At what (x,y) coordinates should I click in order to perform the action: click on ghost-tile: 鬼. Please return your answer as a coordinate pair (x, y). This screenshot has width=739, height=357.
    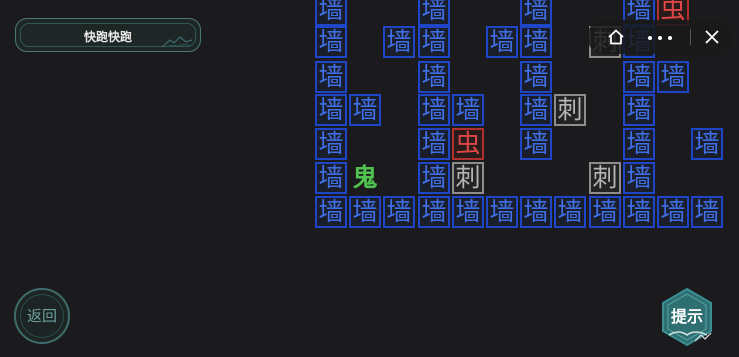
    Looking at the image, I should click on (365, 177).